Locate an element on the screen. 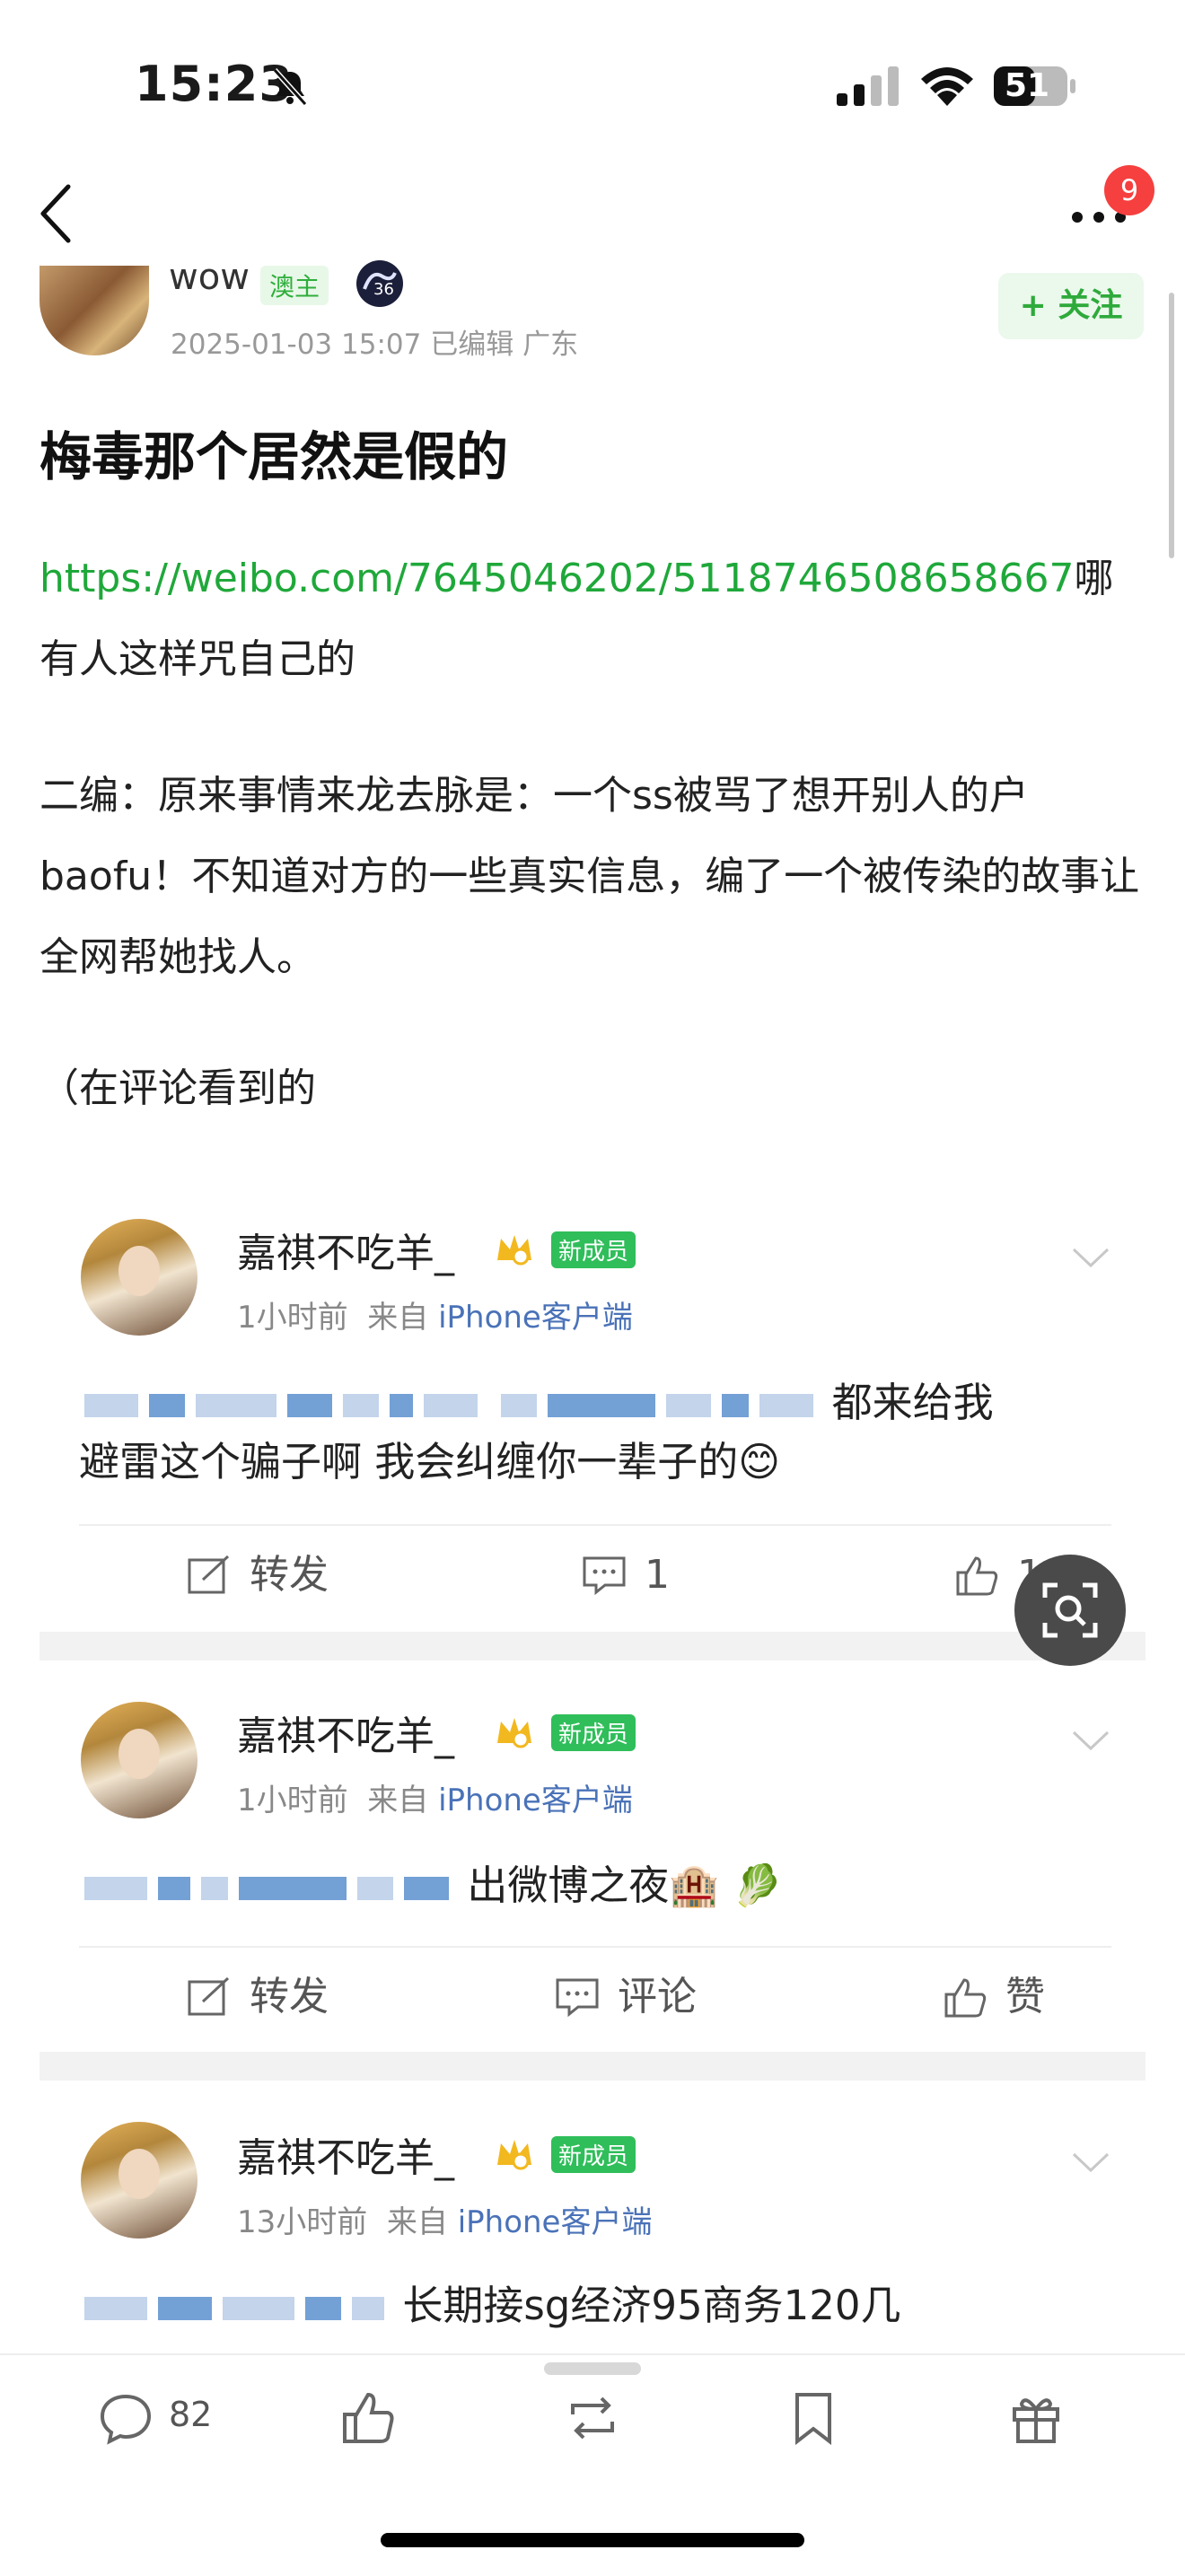 This screenshot has height=2576, width=1185. notification-badge: 9 is located at coordinates (1129, 190).